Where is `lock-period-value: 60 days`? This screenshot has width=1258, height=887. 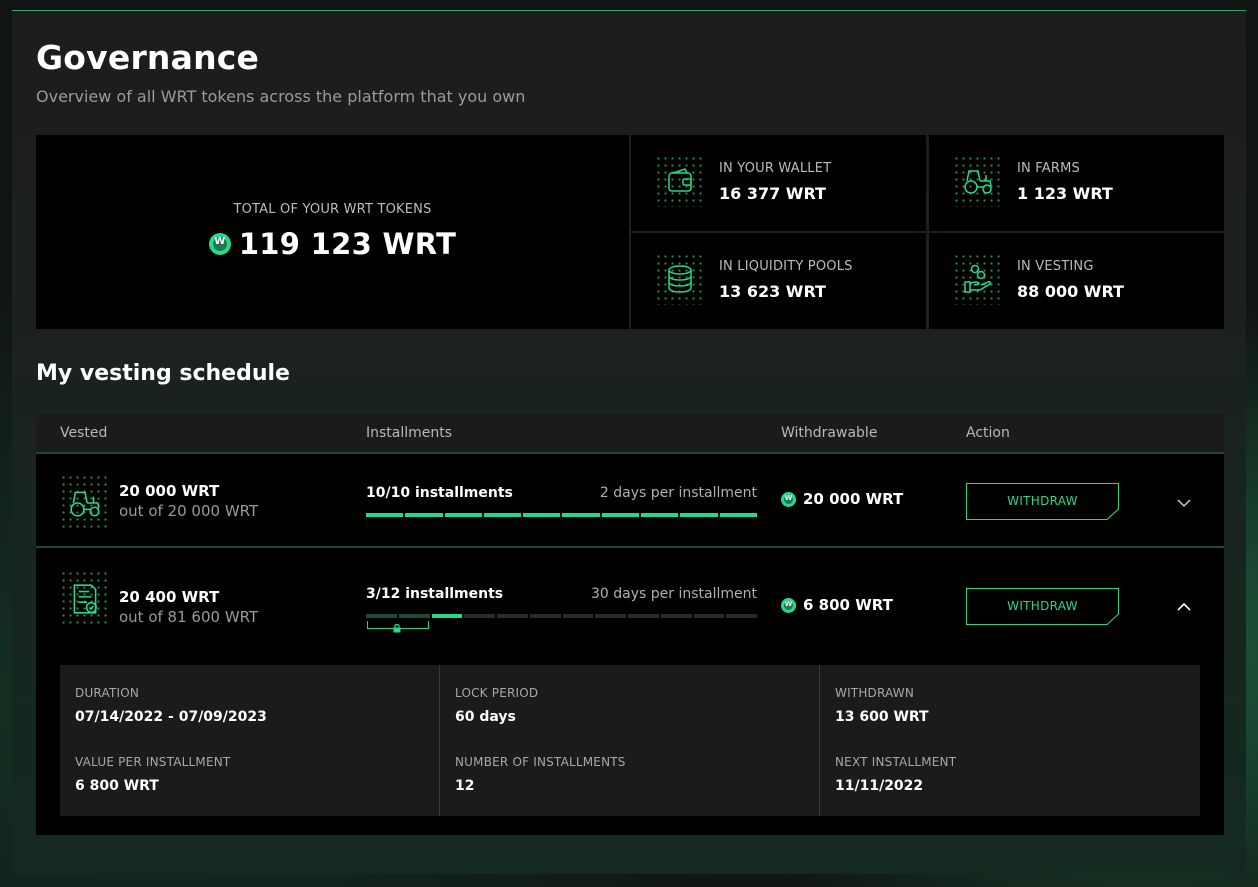
lock-period-value: 60 days is located at coordinates (485, 717).